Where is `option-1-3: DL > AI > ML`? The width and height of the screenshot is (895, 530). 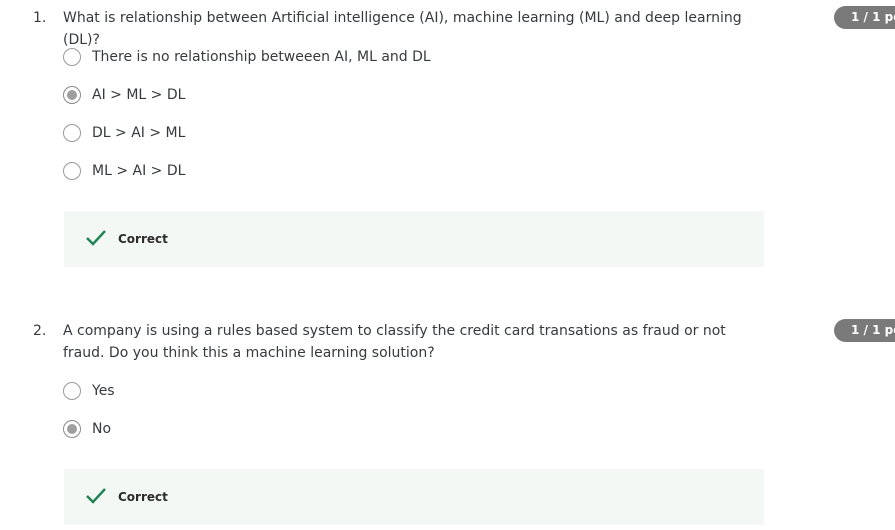
option-1-3: DL > AI > ML is located at coordinates (124, 133).